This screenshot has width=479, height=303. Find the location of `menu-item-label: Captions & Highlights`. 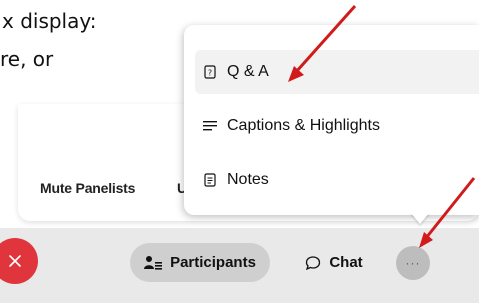

menu-item-label: Captions & Highlights is located at coordinates (303, 125).